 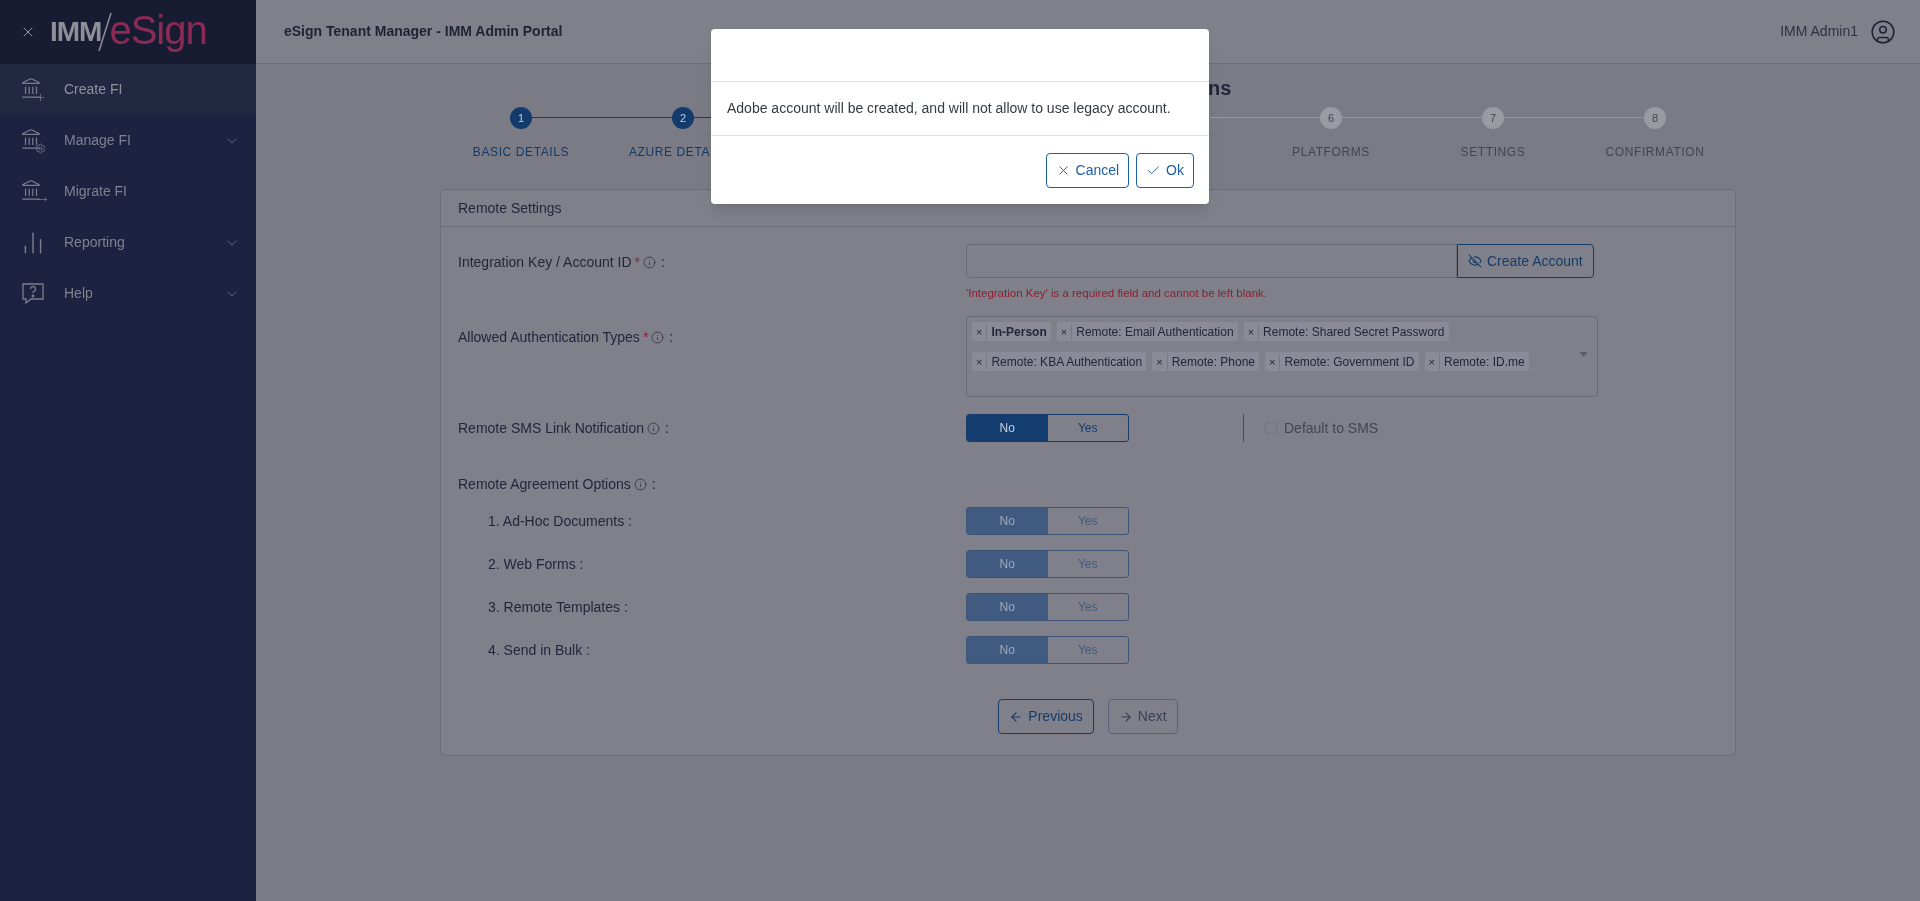 I want to click on nav-item: Reporting, so click(x=128, y=242).